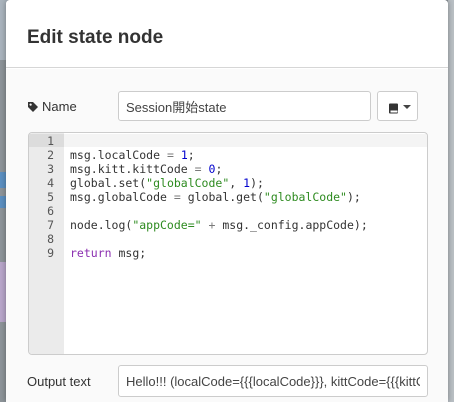 This screenshot has height=402, width=454. What do you see at coordinates (184, 155) in the screenshot?
I see `code-token: 1` at bounding box center [184, 155].